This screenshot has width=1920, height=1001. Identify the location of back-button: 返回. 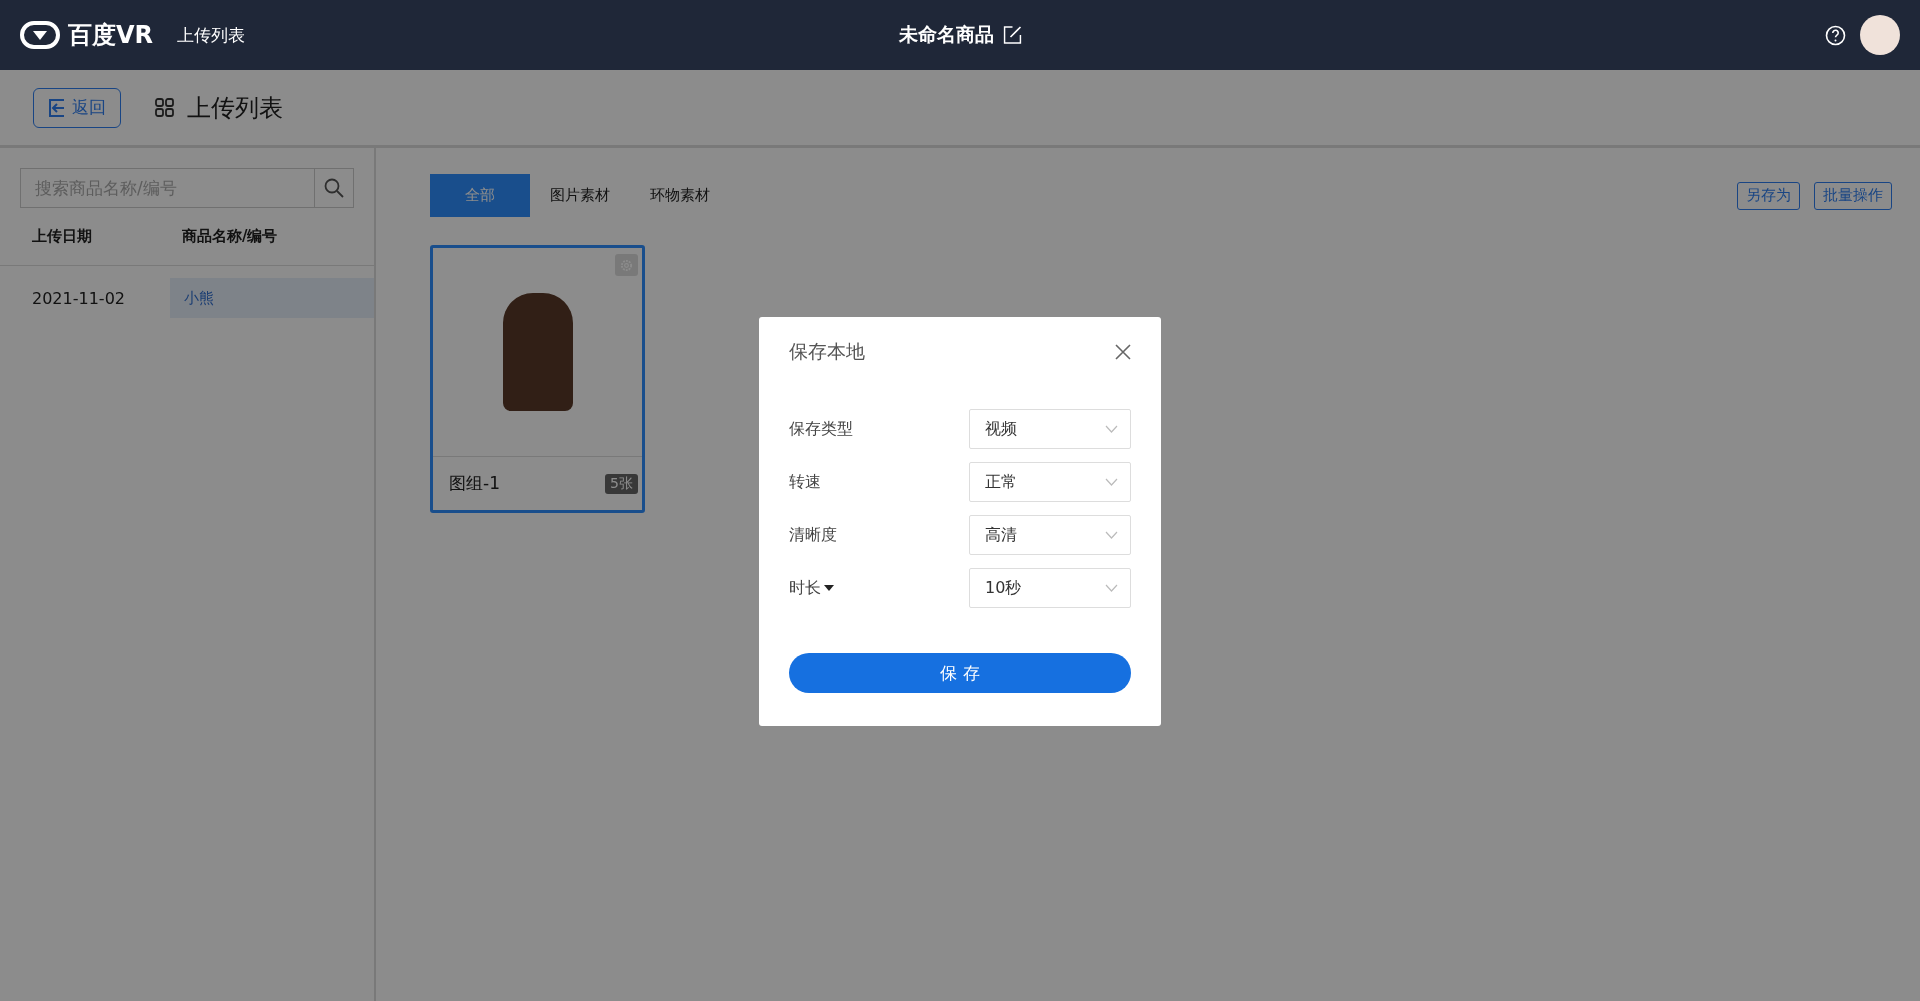
(77, 107).